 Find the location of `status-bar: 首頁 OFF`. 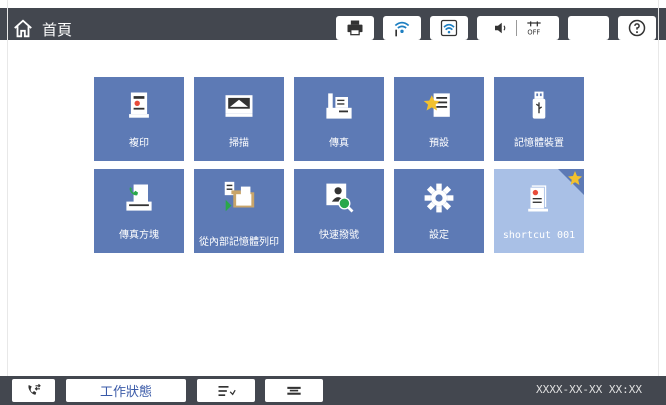

status-bar: 首頁 OFF is located at coordinates (333, 20).